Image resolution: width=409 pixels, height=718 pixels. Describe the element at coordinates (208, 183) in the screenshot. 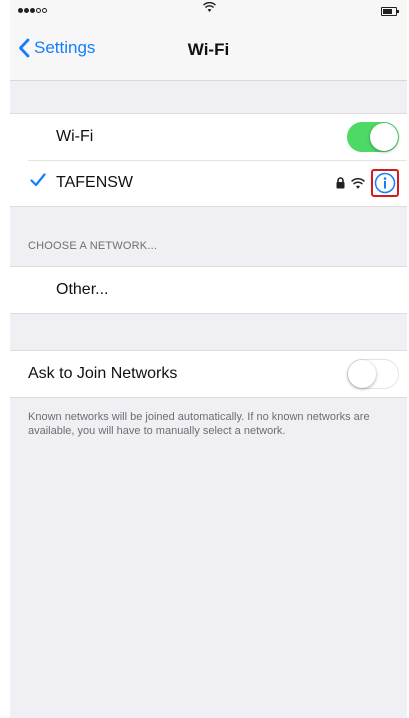

I see `network-row-tafensw: TAFENSW` at that location.